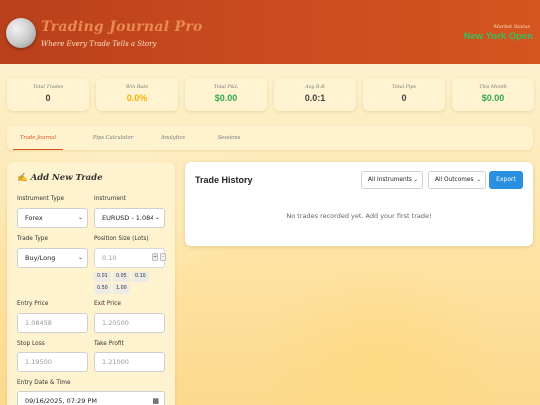 Image resolution: width=540 pixels, height=405 pixels. Describe the element at coordinates (137, 98) in the screenshot. I see `stat-value: 0.0%` at that location.